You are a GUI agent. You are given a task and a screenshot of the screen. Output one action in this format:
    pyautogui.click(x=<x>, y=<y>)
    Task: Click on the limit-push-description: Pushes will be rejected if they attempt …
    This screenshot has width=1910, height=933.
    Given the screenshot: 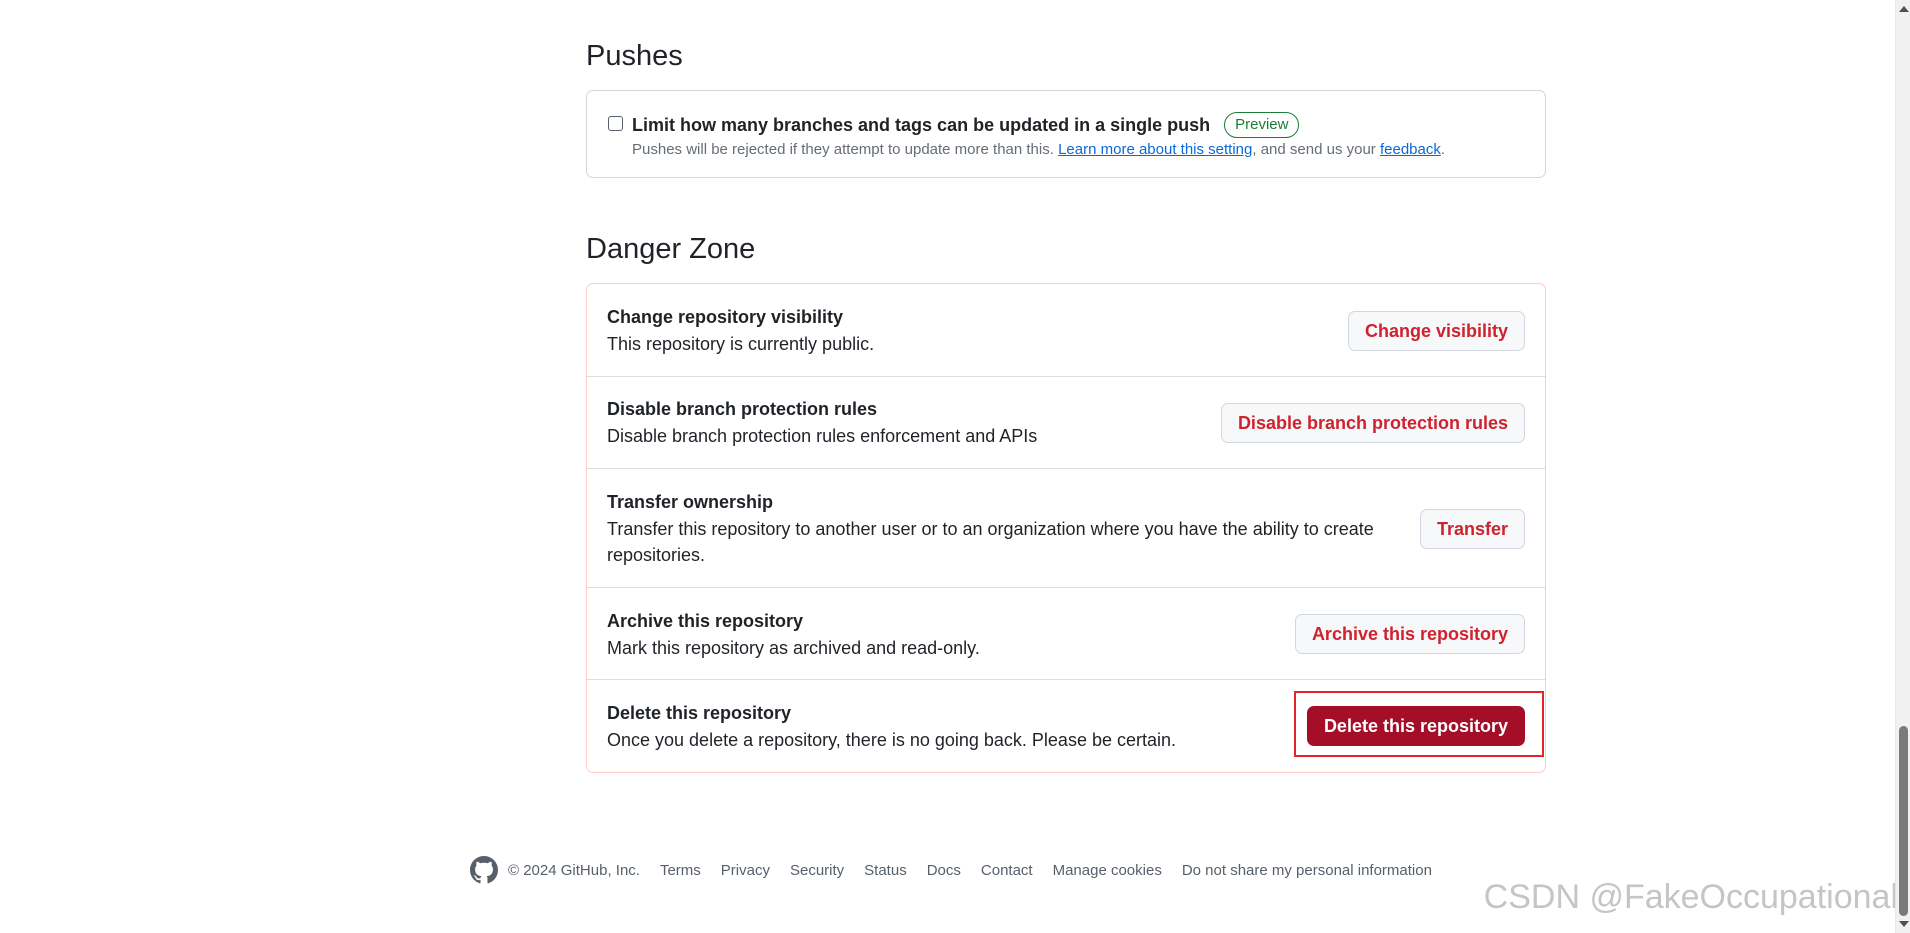 What is the action you would take?
    pyautogui.click(x=1038, y=149)
    